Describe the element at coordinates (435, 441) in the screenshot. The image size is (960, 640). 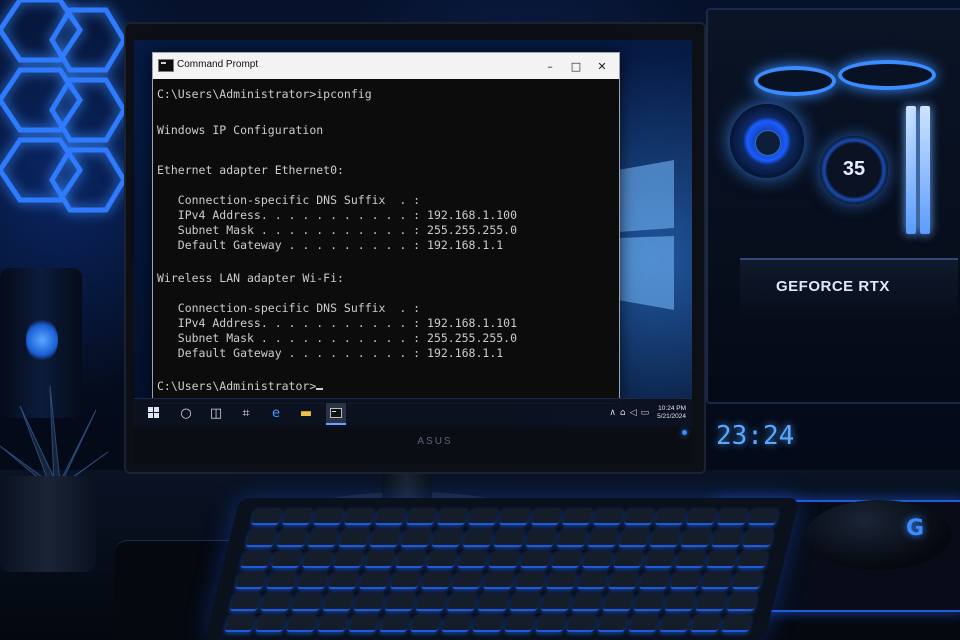
I see `monitor-brand-logo: ASUS` at that location.